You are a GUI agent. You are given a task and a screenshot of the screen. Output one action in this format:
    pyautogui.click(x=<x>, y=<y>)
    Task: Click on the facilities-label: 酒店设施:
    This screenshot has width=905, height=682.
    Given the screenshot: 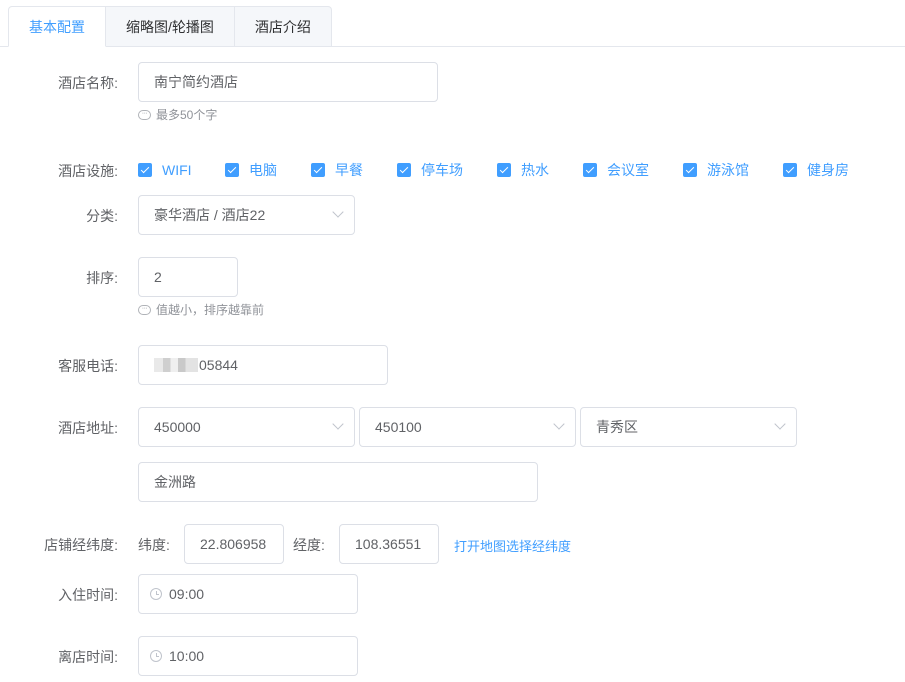 What is the action you would take?
    pyautogui.click(x=88, y=171)
    